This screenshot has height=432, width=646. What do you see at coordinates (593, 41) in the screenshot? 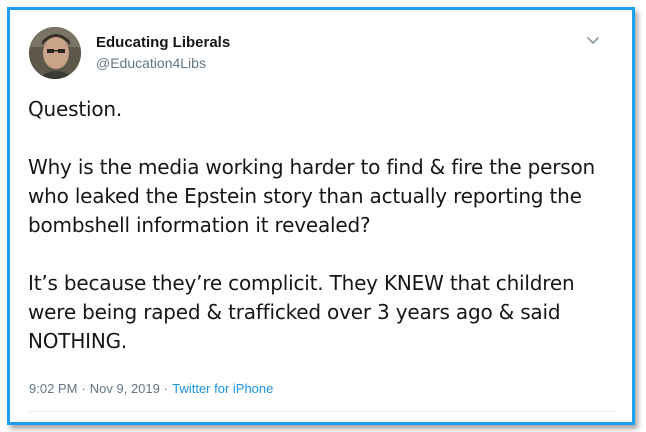
I see `chevron-down-icon` at bounding box center [593, 41].